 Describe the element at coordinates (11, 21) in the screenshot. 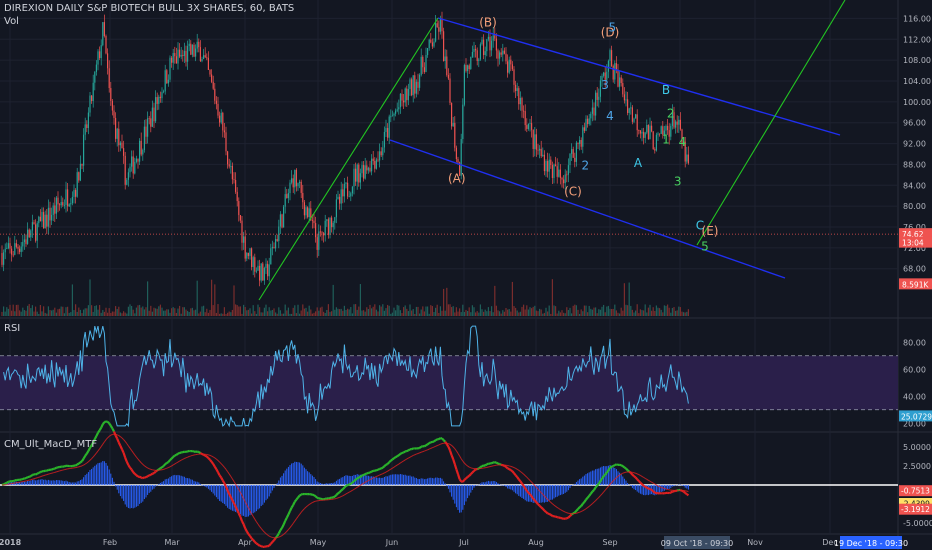

I see `volume-label: Vol` at that location.